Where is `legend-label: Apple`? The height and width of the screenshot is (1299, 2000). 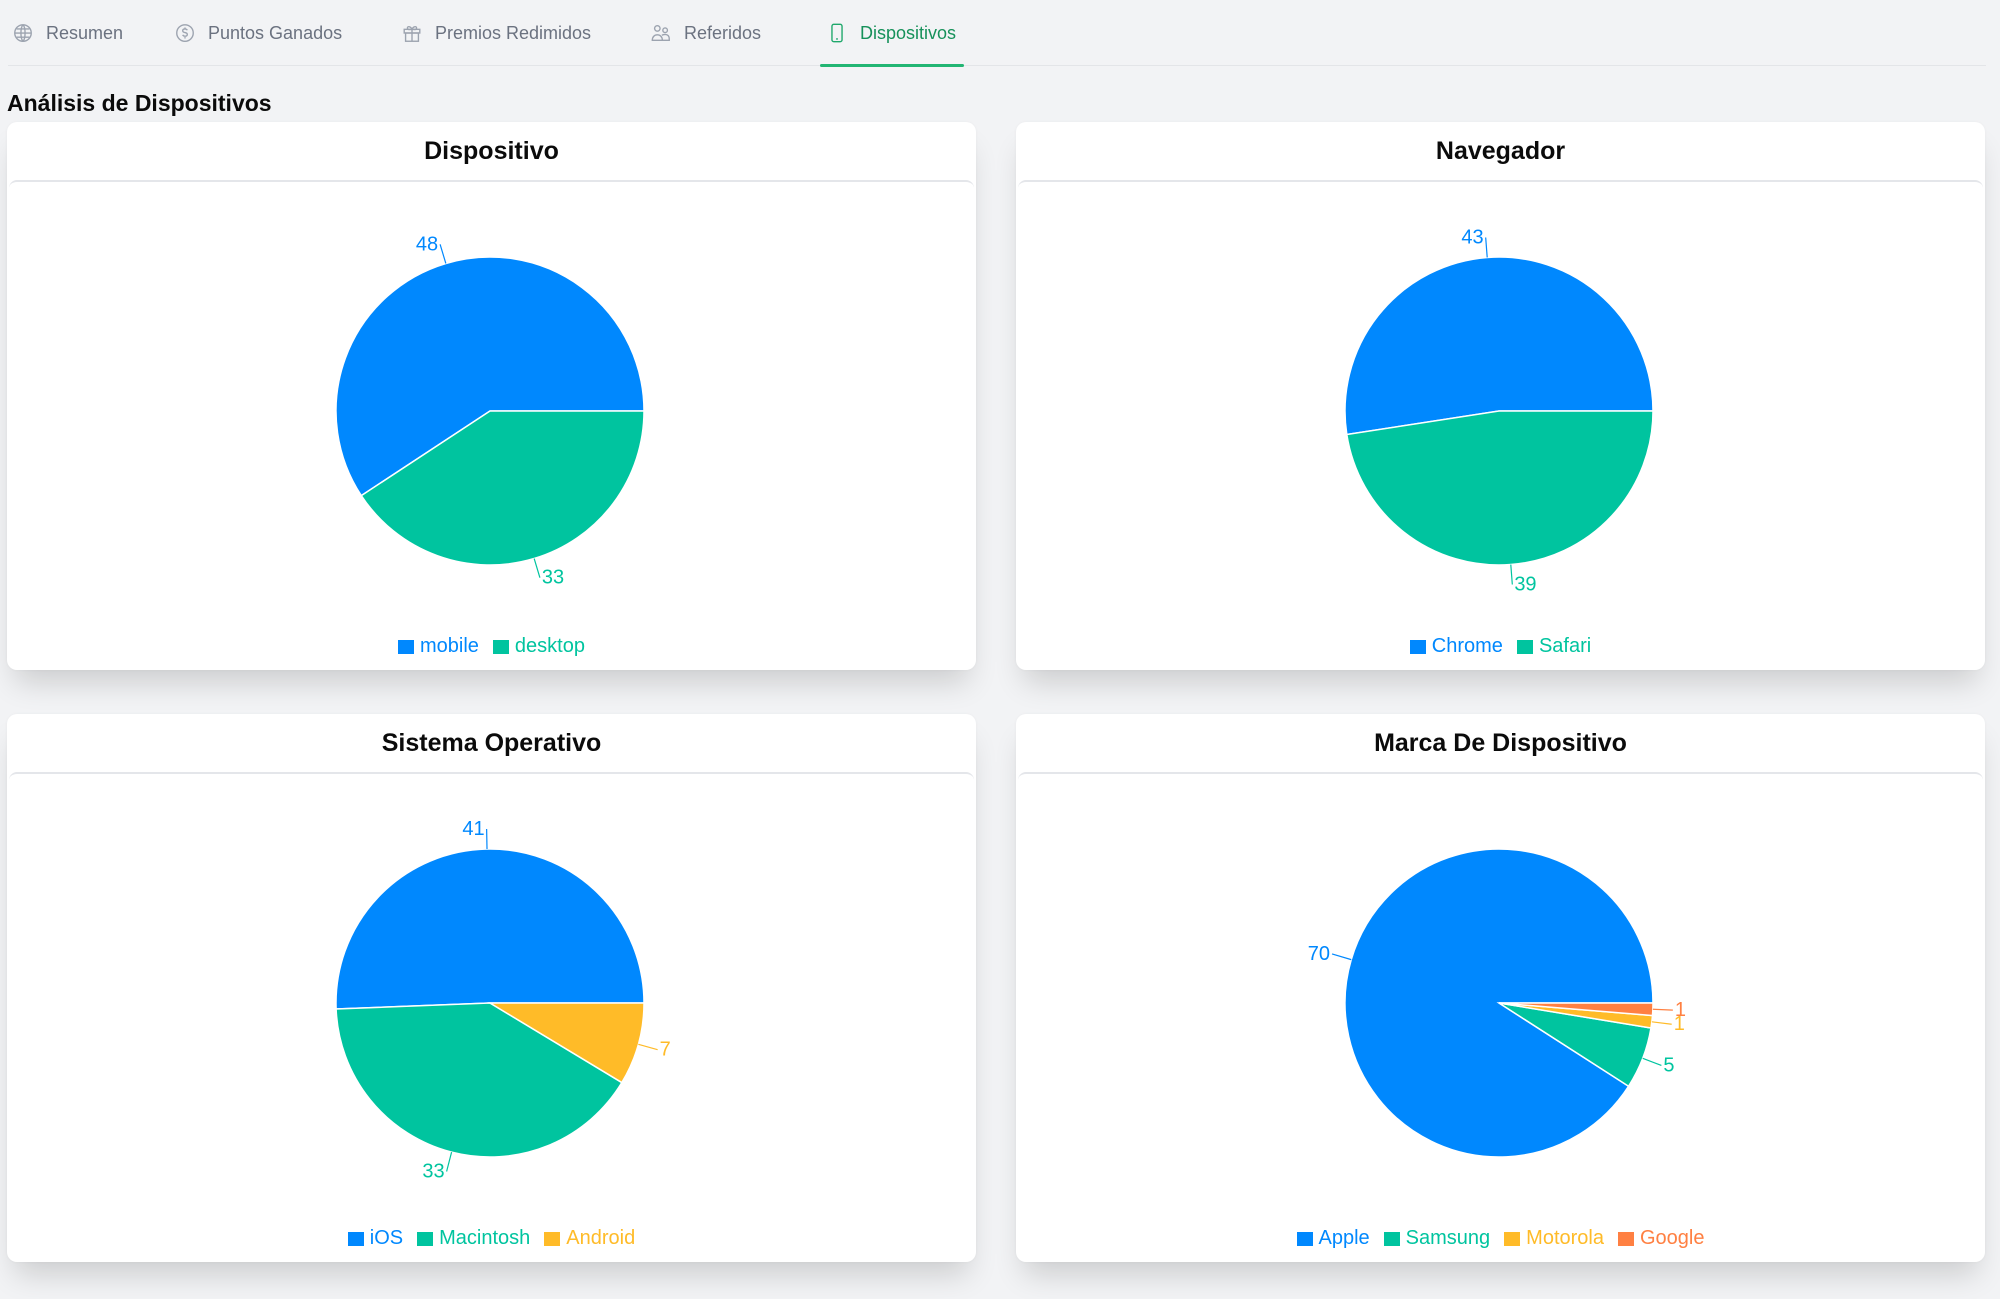
legend-label: Apple is located at coordinates (1344, 1238).